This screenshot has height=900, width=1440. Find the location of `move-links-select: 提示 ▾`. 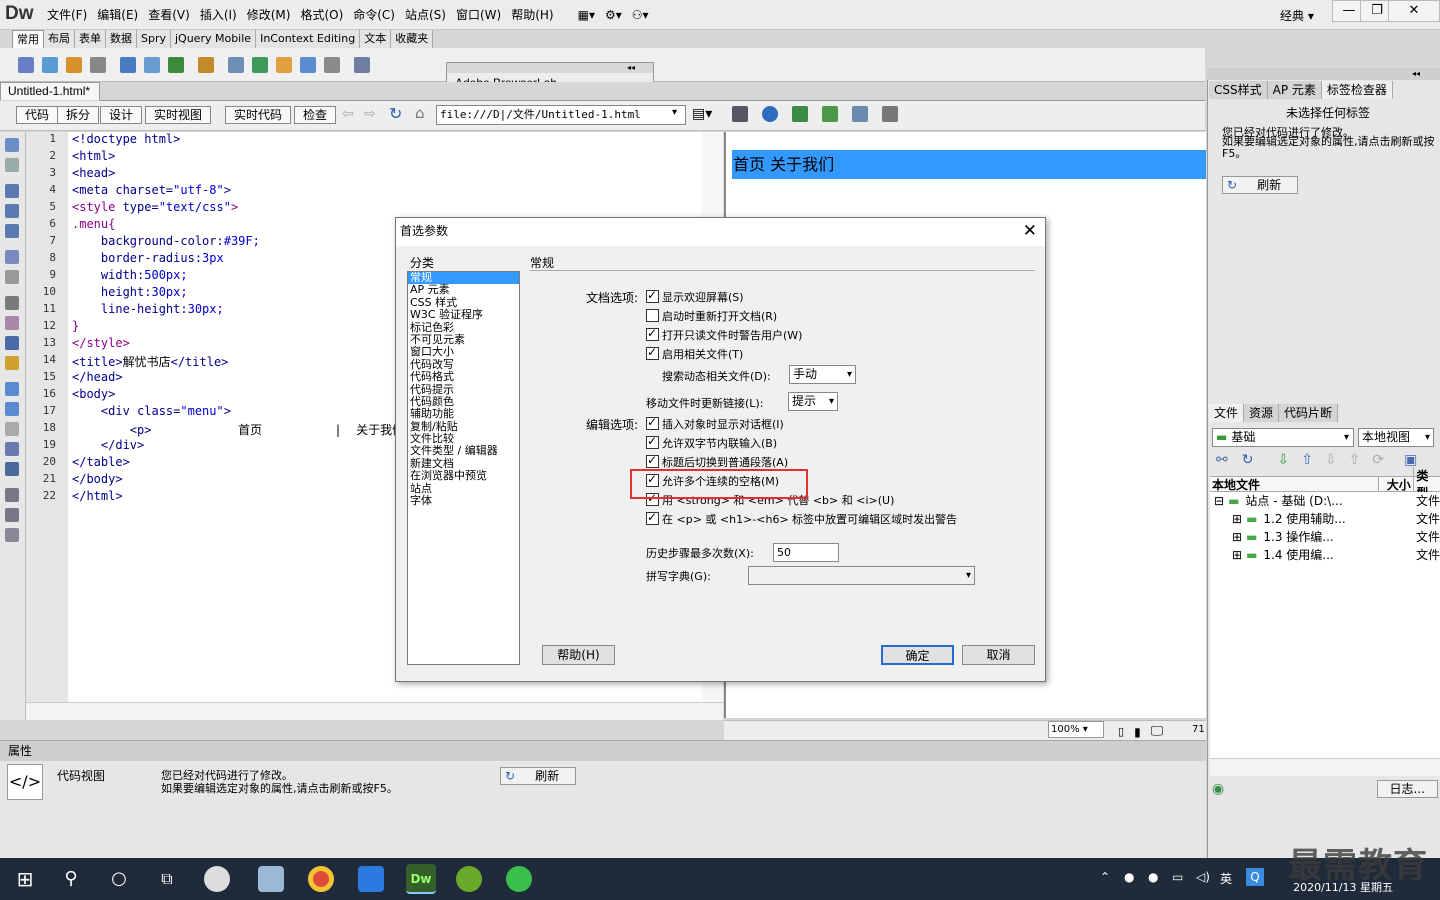

move-links-select: 提示 ▾ is located at coordinates (813, 401).